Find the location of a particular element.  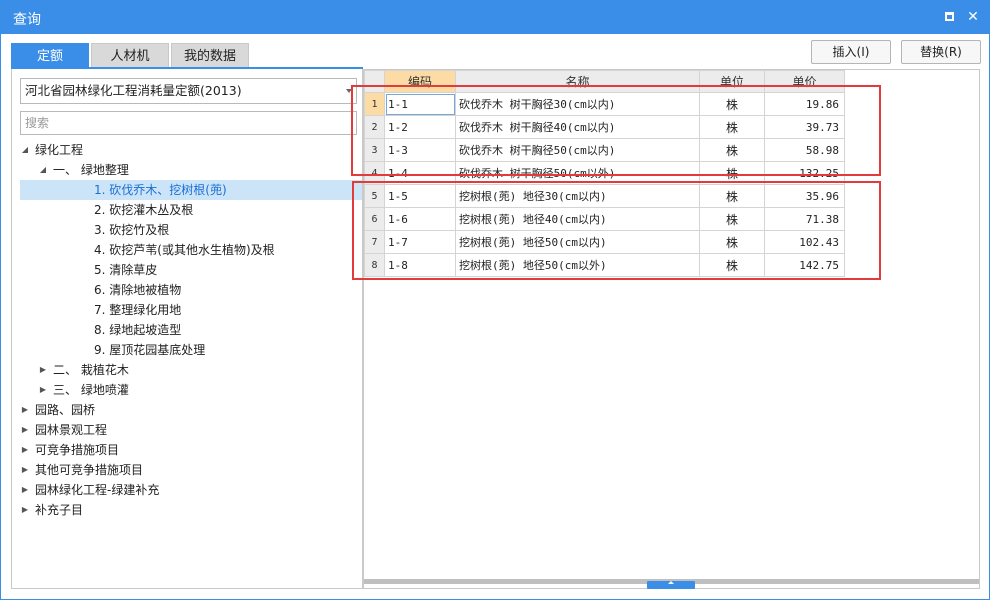

cell-price: 71.38 is located at coordinates (804, 219).